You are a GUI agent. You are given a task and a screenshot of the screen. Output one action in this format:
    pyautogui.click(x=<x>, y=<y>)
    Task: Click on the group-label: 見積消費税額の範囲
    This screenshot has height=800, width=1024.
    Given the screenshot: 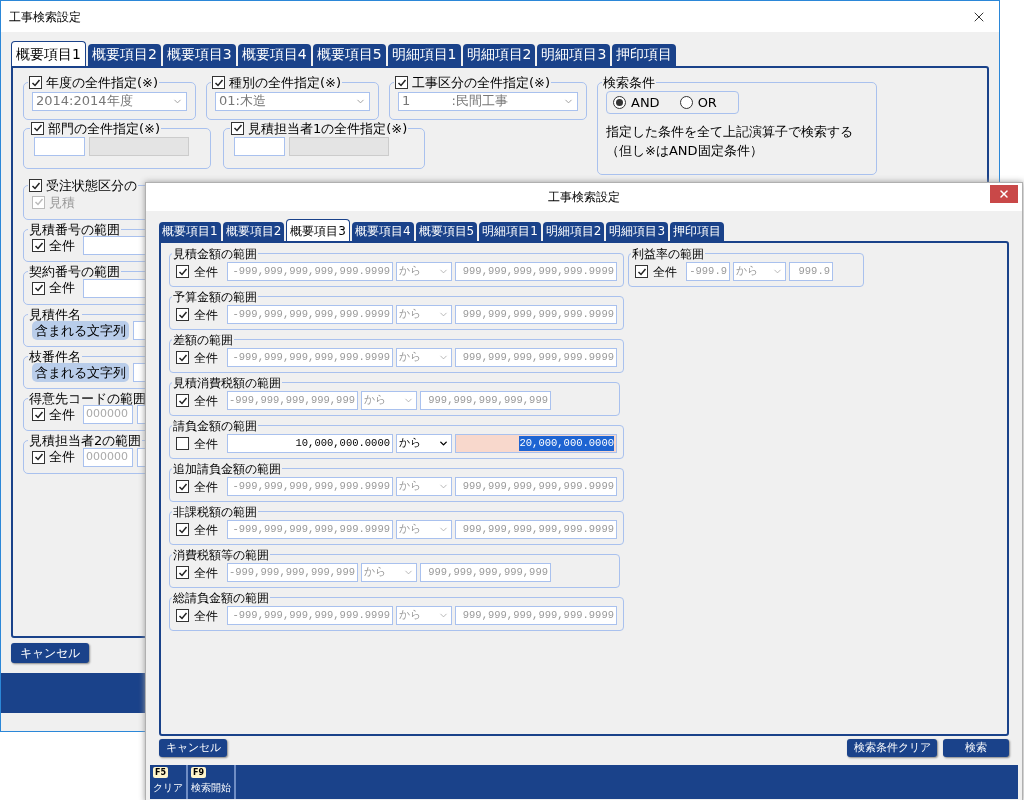 What is the action you would take?
    pyautogui.click(x=227, y=383)
    